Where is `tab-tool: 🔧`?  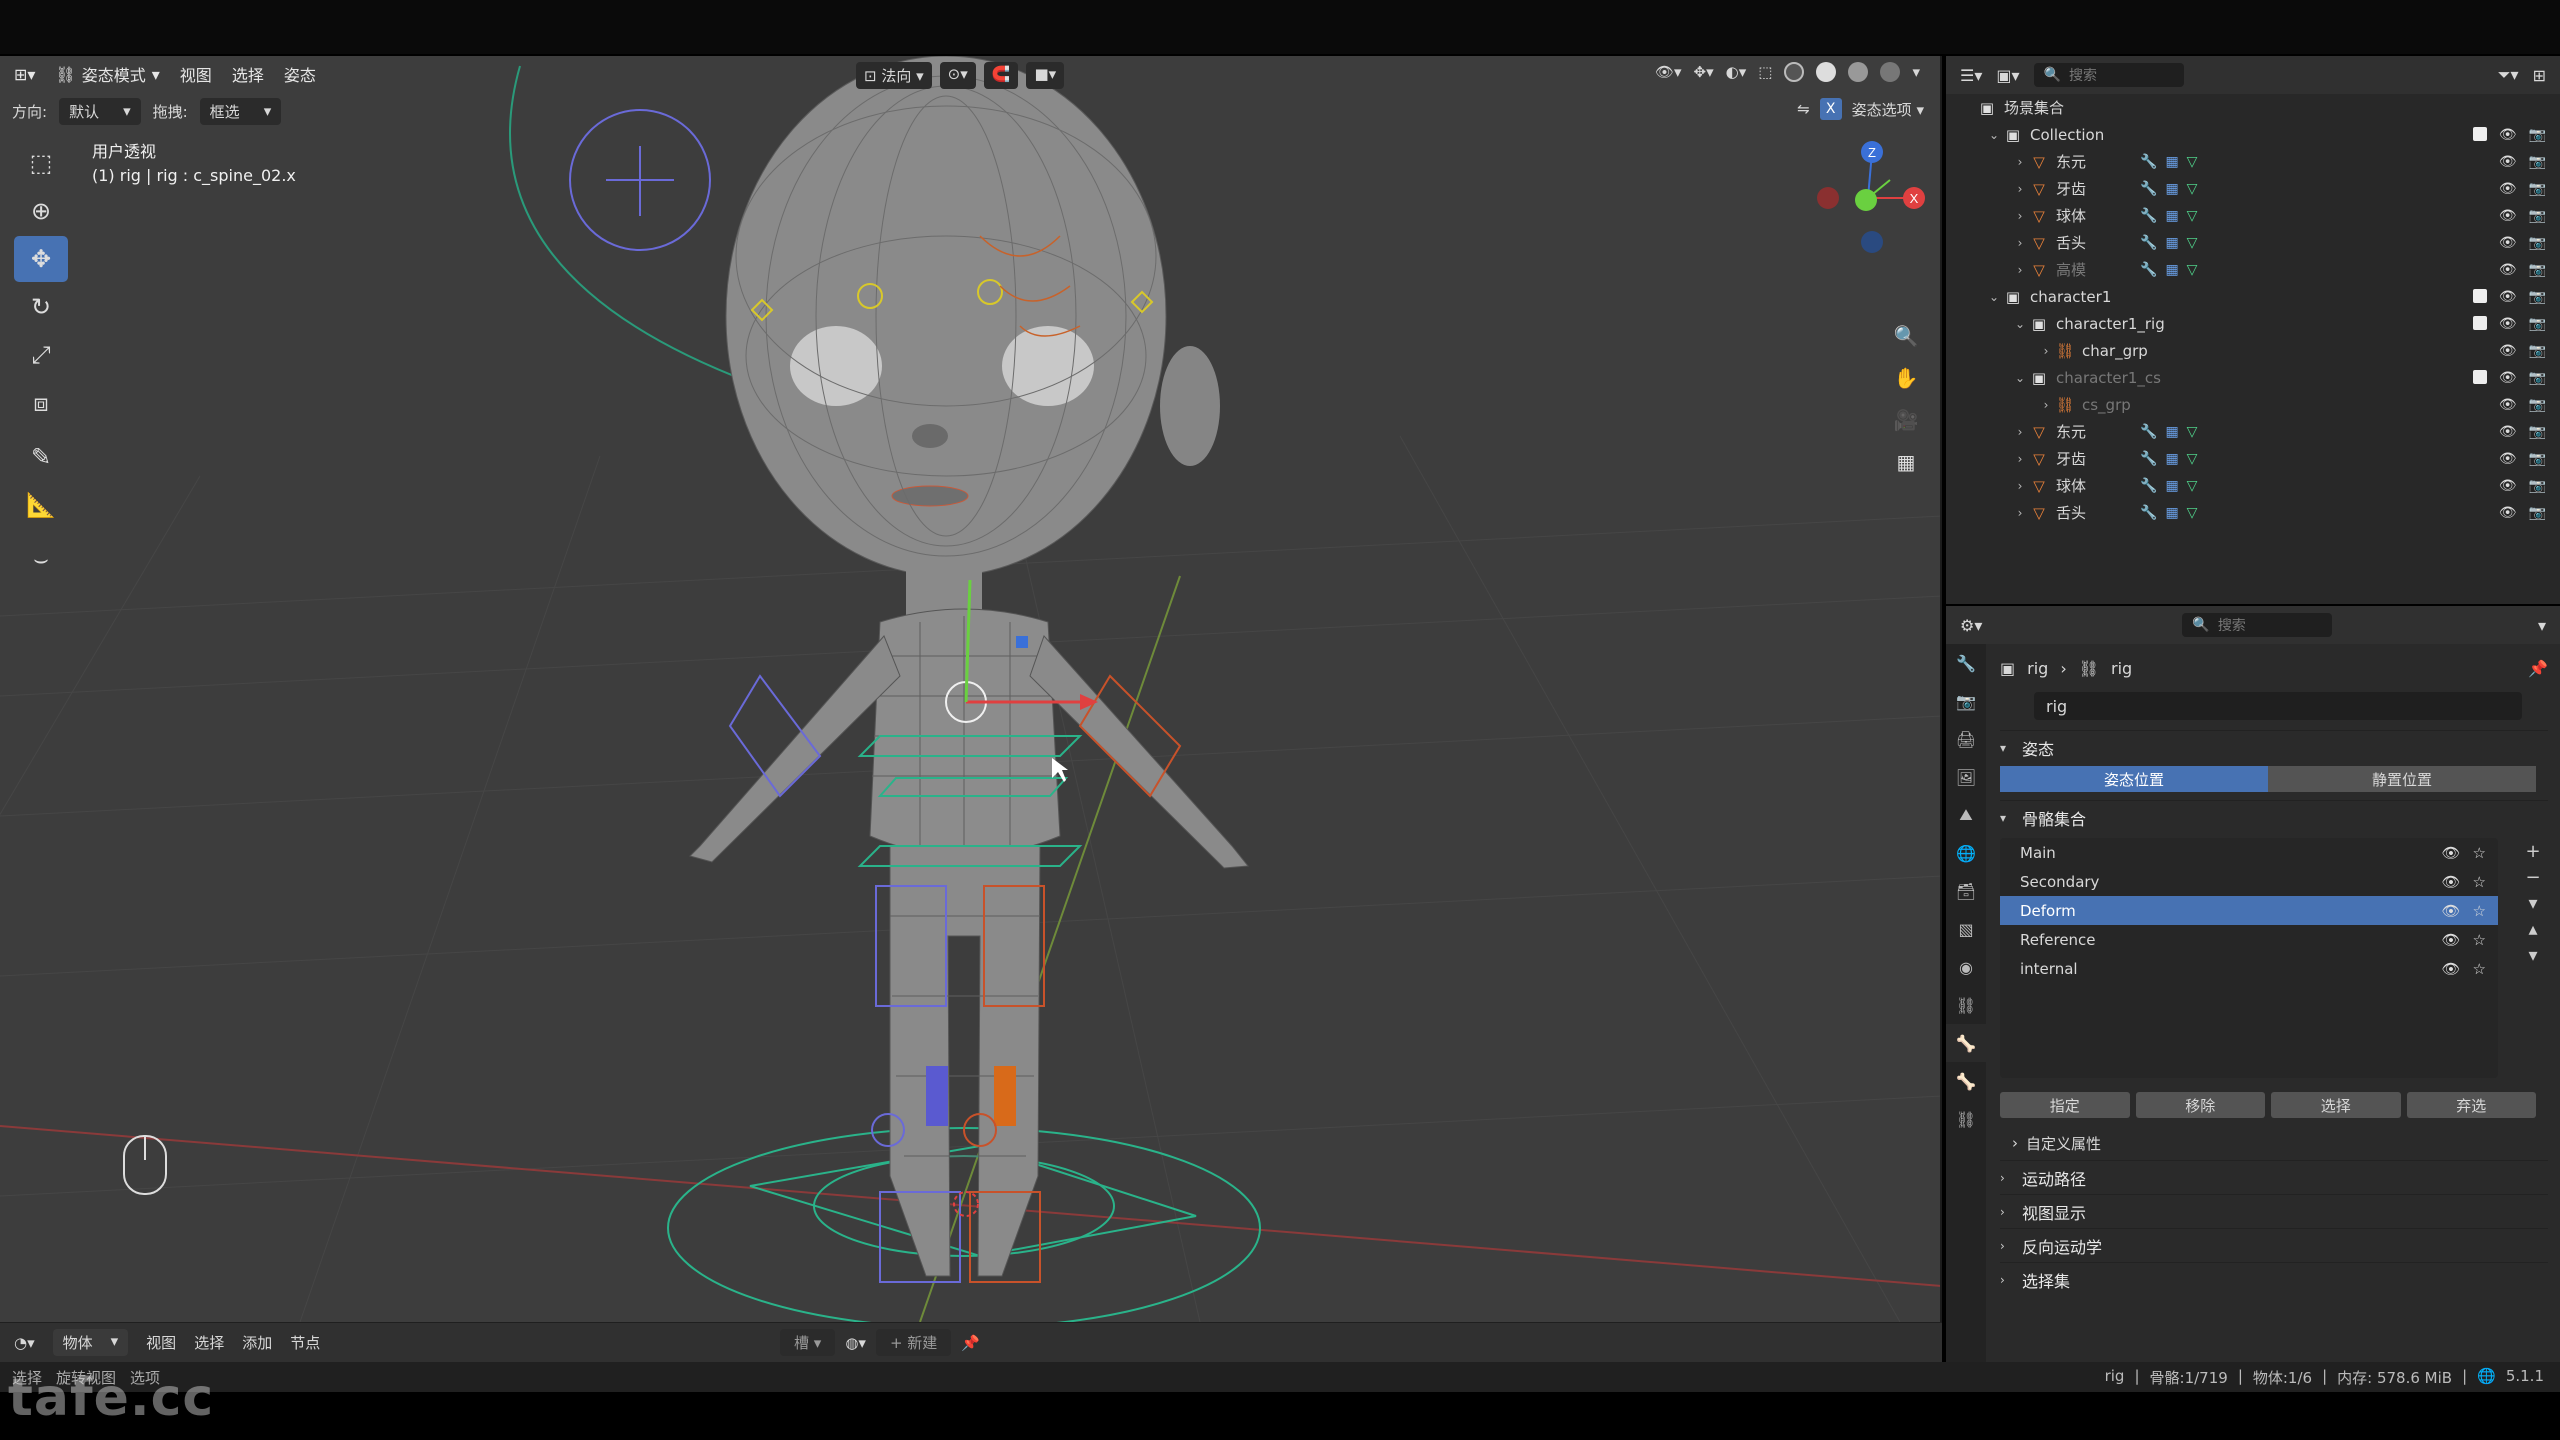 tab-tool: 🔧 is located at coordinates (1966, 663).